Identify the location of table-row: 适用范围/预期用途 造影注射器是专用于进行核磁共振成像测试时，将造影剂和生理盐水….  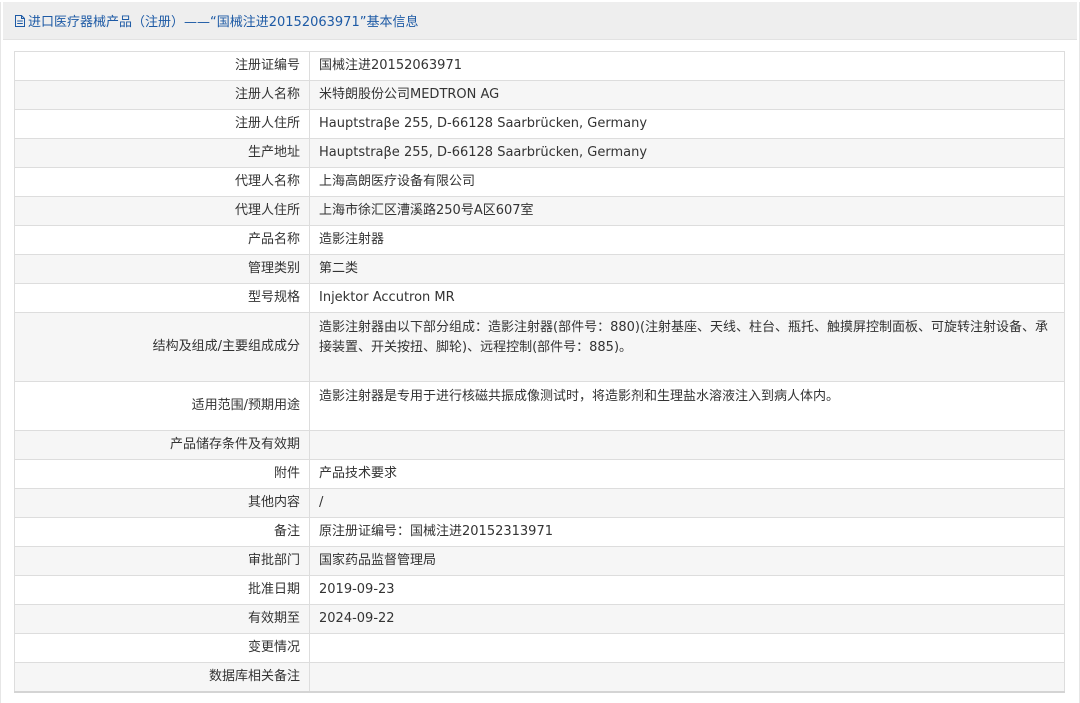
(539, 406).